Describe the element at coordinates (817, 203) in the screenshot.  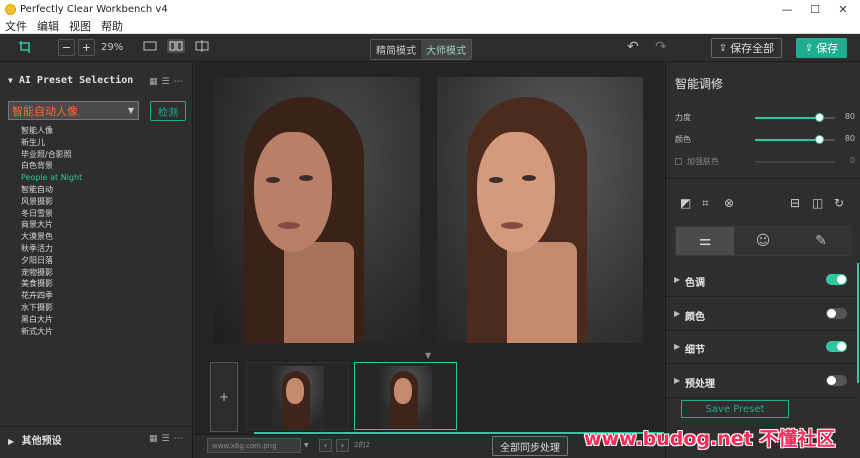
I see `flip-horizontal-icon: ◫` at that location.